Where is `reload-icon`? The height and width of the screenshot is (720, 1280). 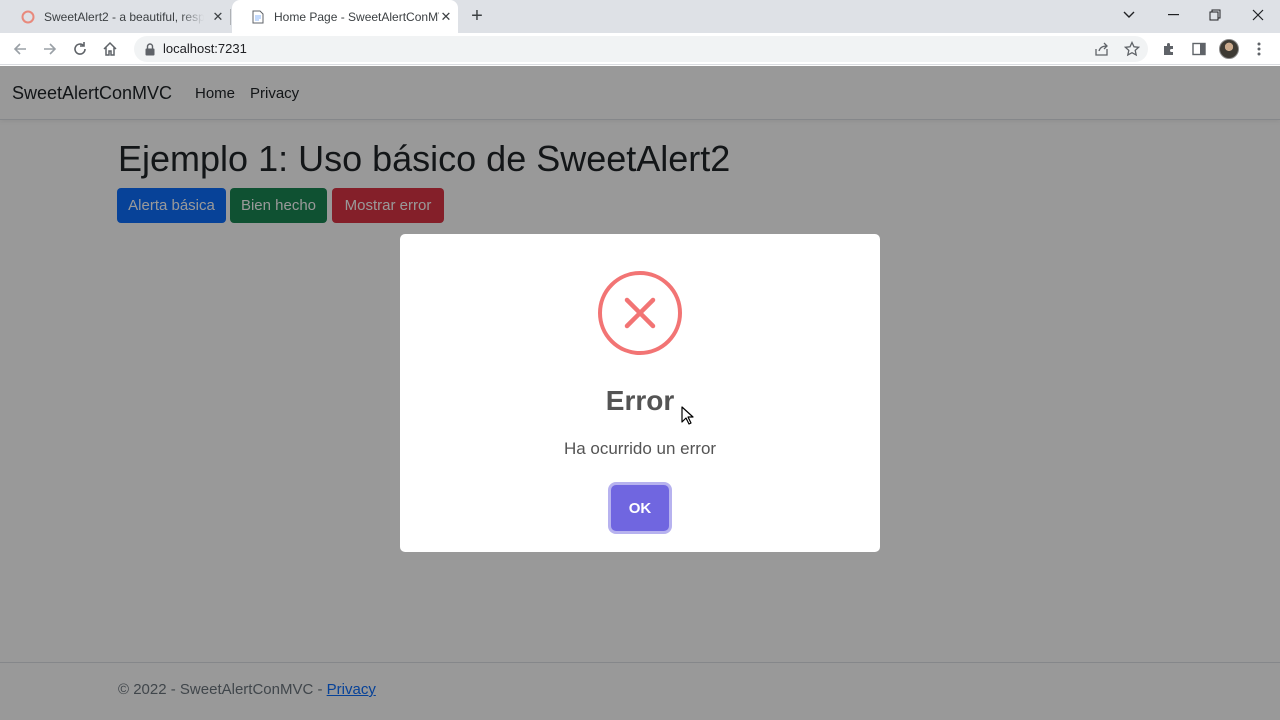
reload-icon is located at coordinates (80, 49).